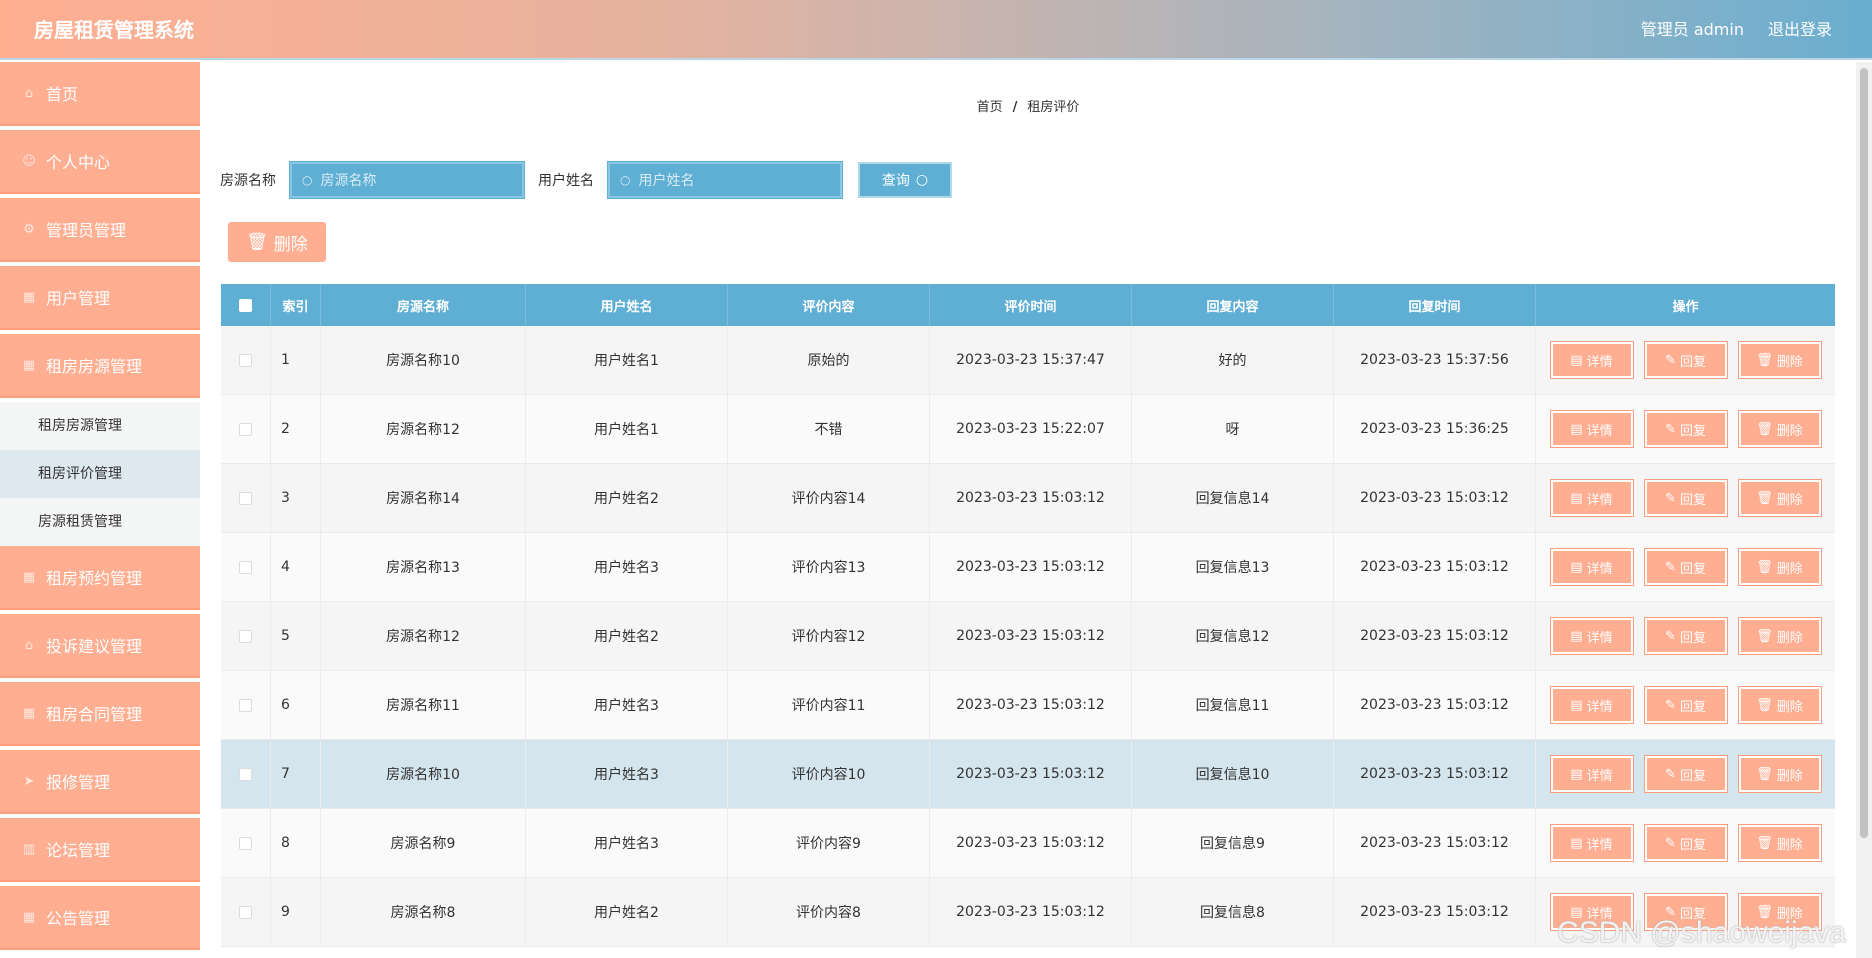 The image size is (1872, 958). What do you see at coordinates (1053, 107) in the screenshot?
I see `breadcrumb-current: 租房评价` at bounding box center [1053, 107].